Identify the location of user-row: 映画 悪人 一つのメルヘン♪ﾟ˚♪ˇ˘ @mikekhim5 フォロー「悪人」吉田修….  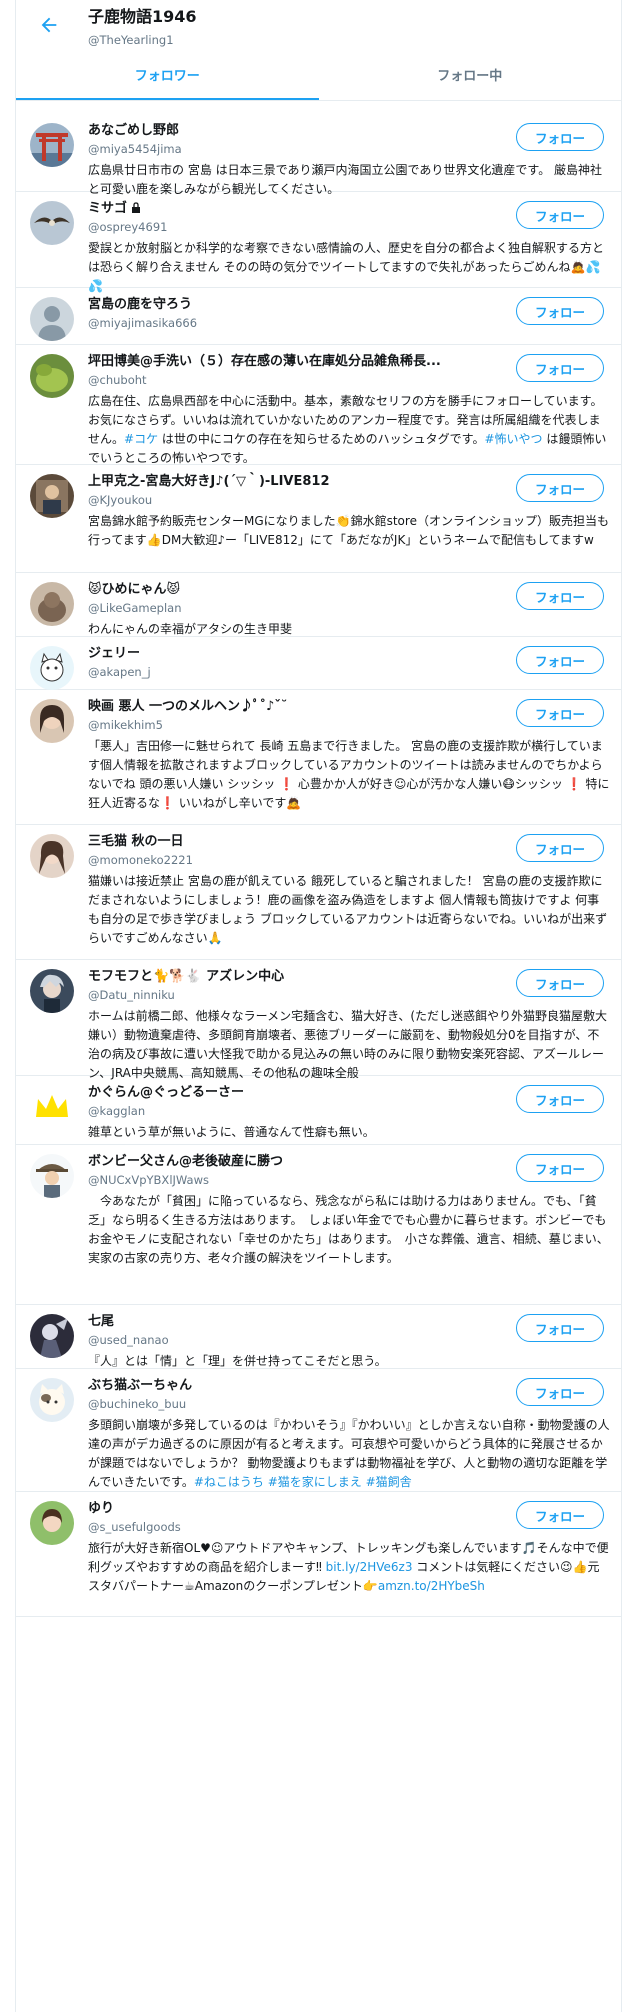
(318, 757).